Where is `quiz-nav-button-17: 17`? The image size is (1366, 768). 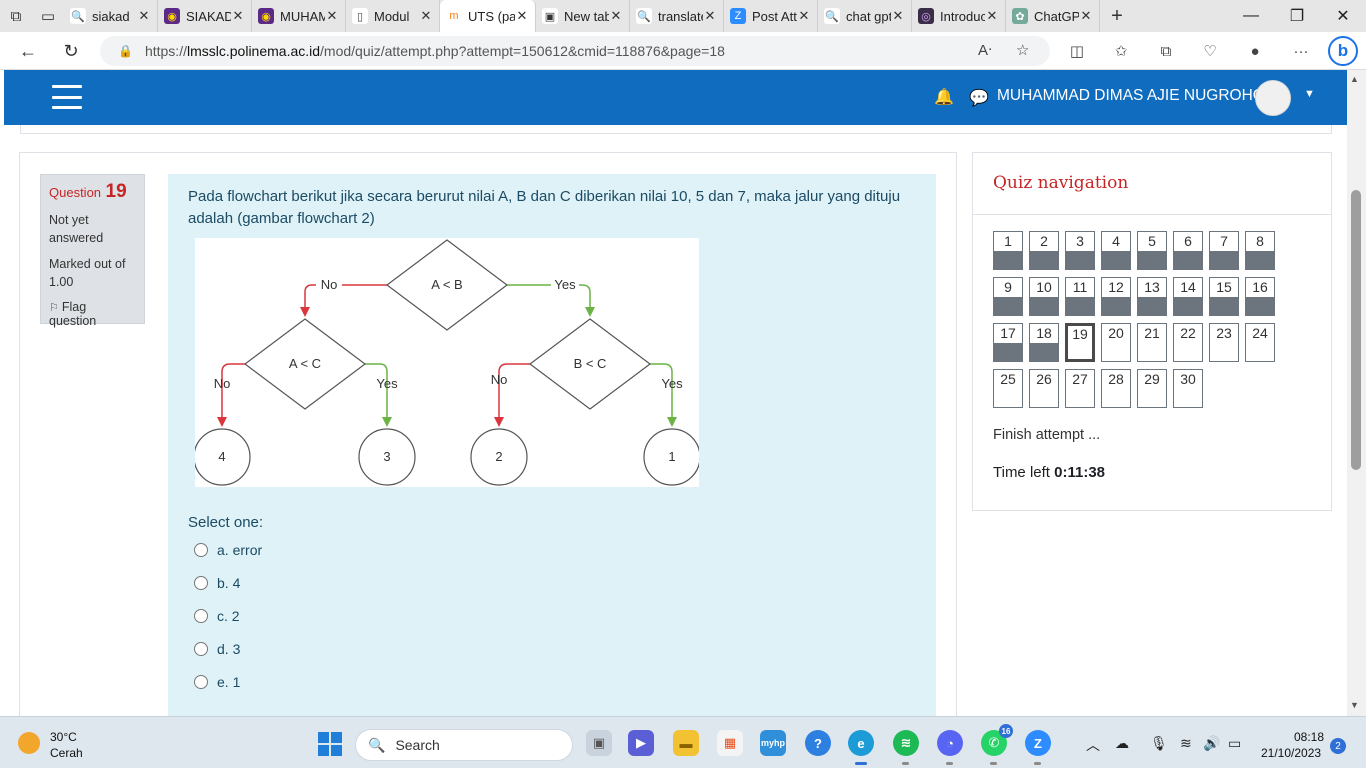 quiz-nav-button-17: 17 is located at coordinates (1008, 342).